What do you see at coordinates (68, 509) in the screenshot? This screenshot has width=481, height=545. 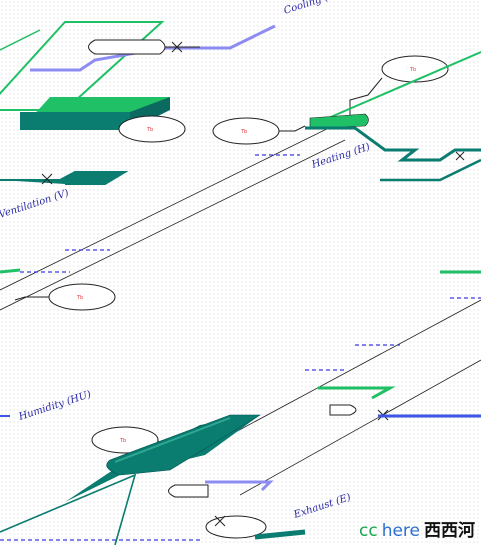 I see `teal-duct-bottom` at bounding box center [68, 509].